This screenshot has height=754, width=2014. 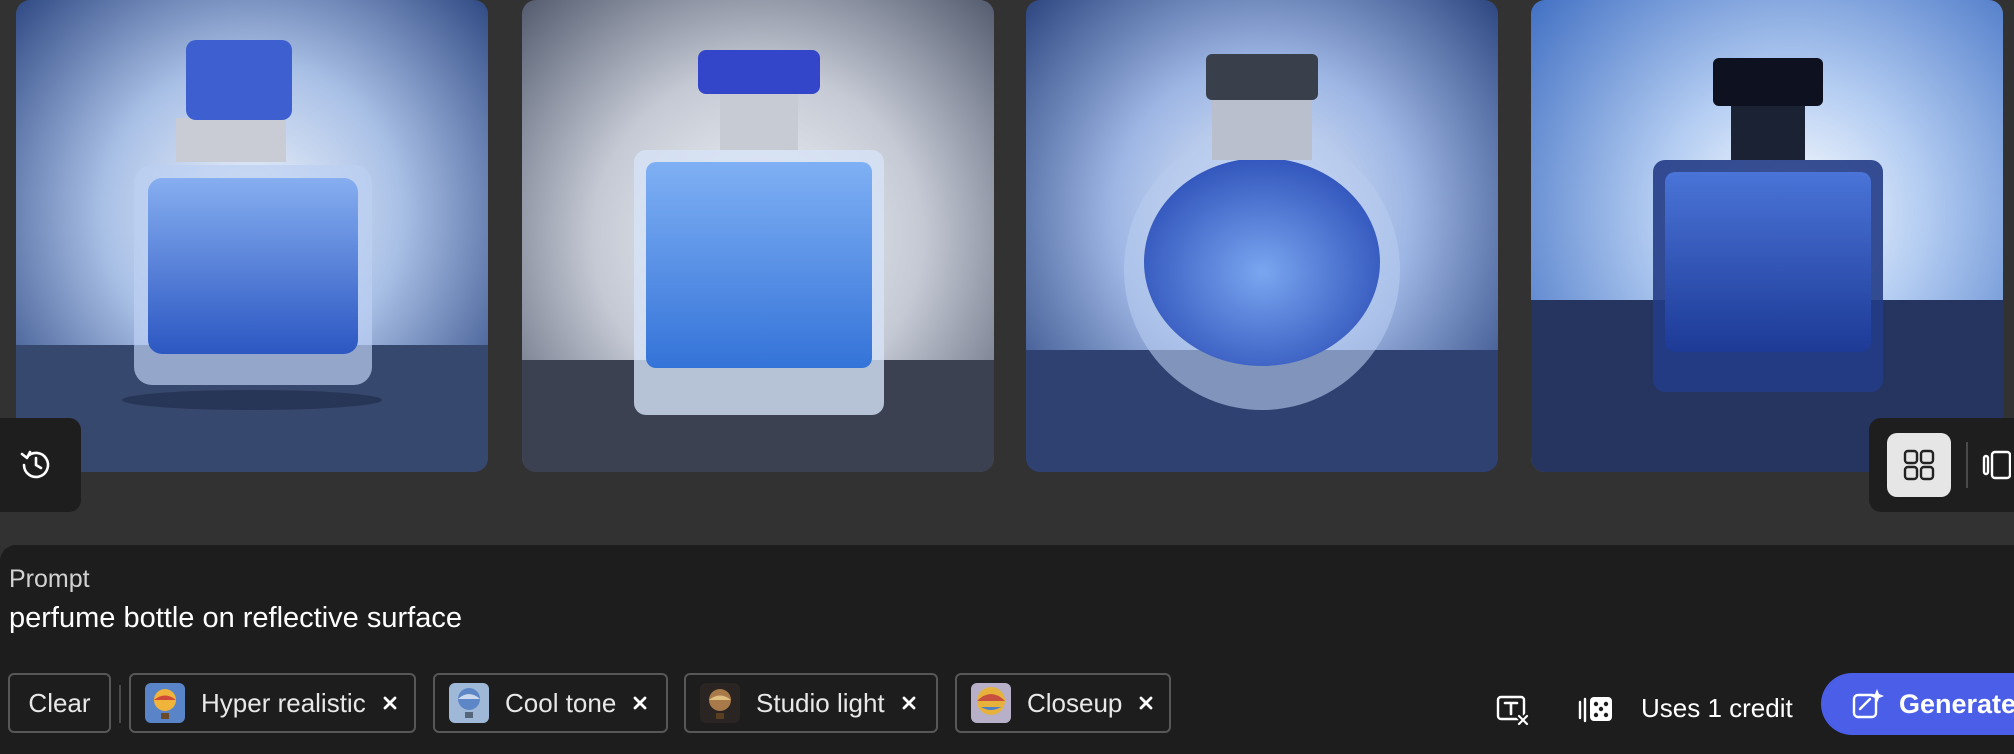 What do you see at coordinates (1956, 703) in the screenshot?
I see `generate-label: Generate` at bounding box center [1956, 703].